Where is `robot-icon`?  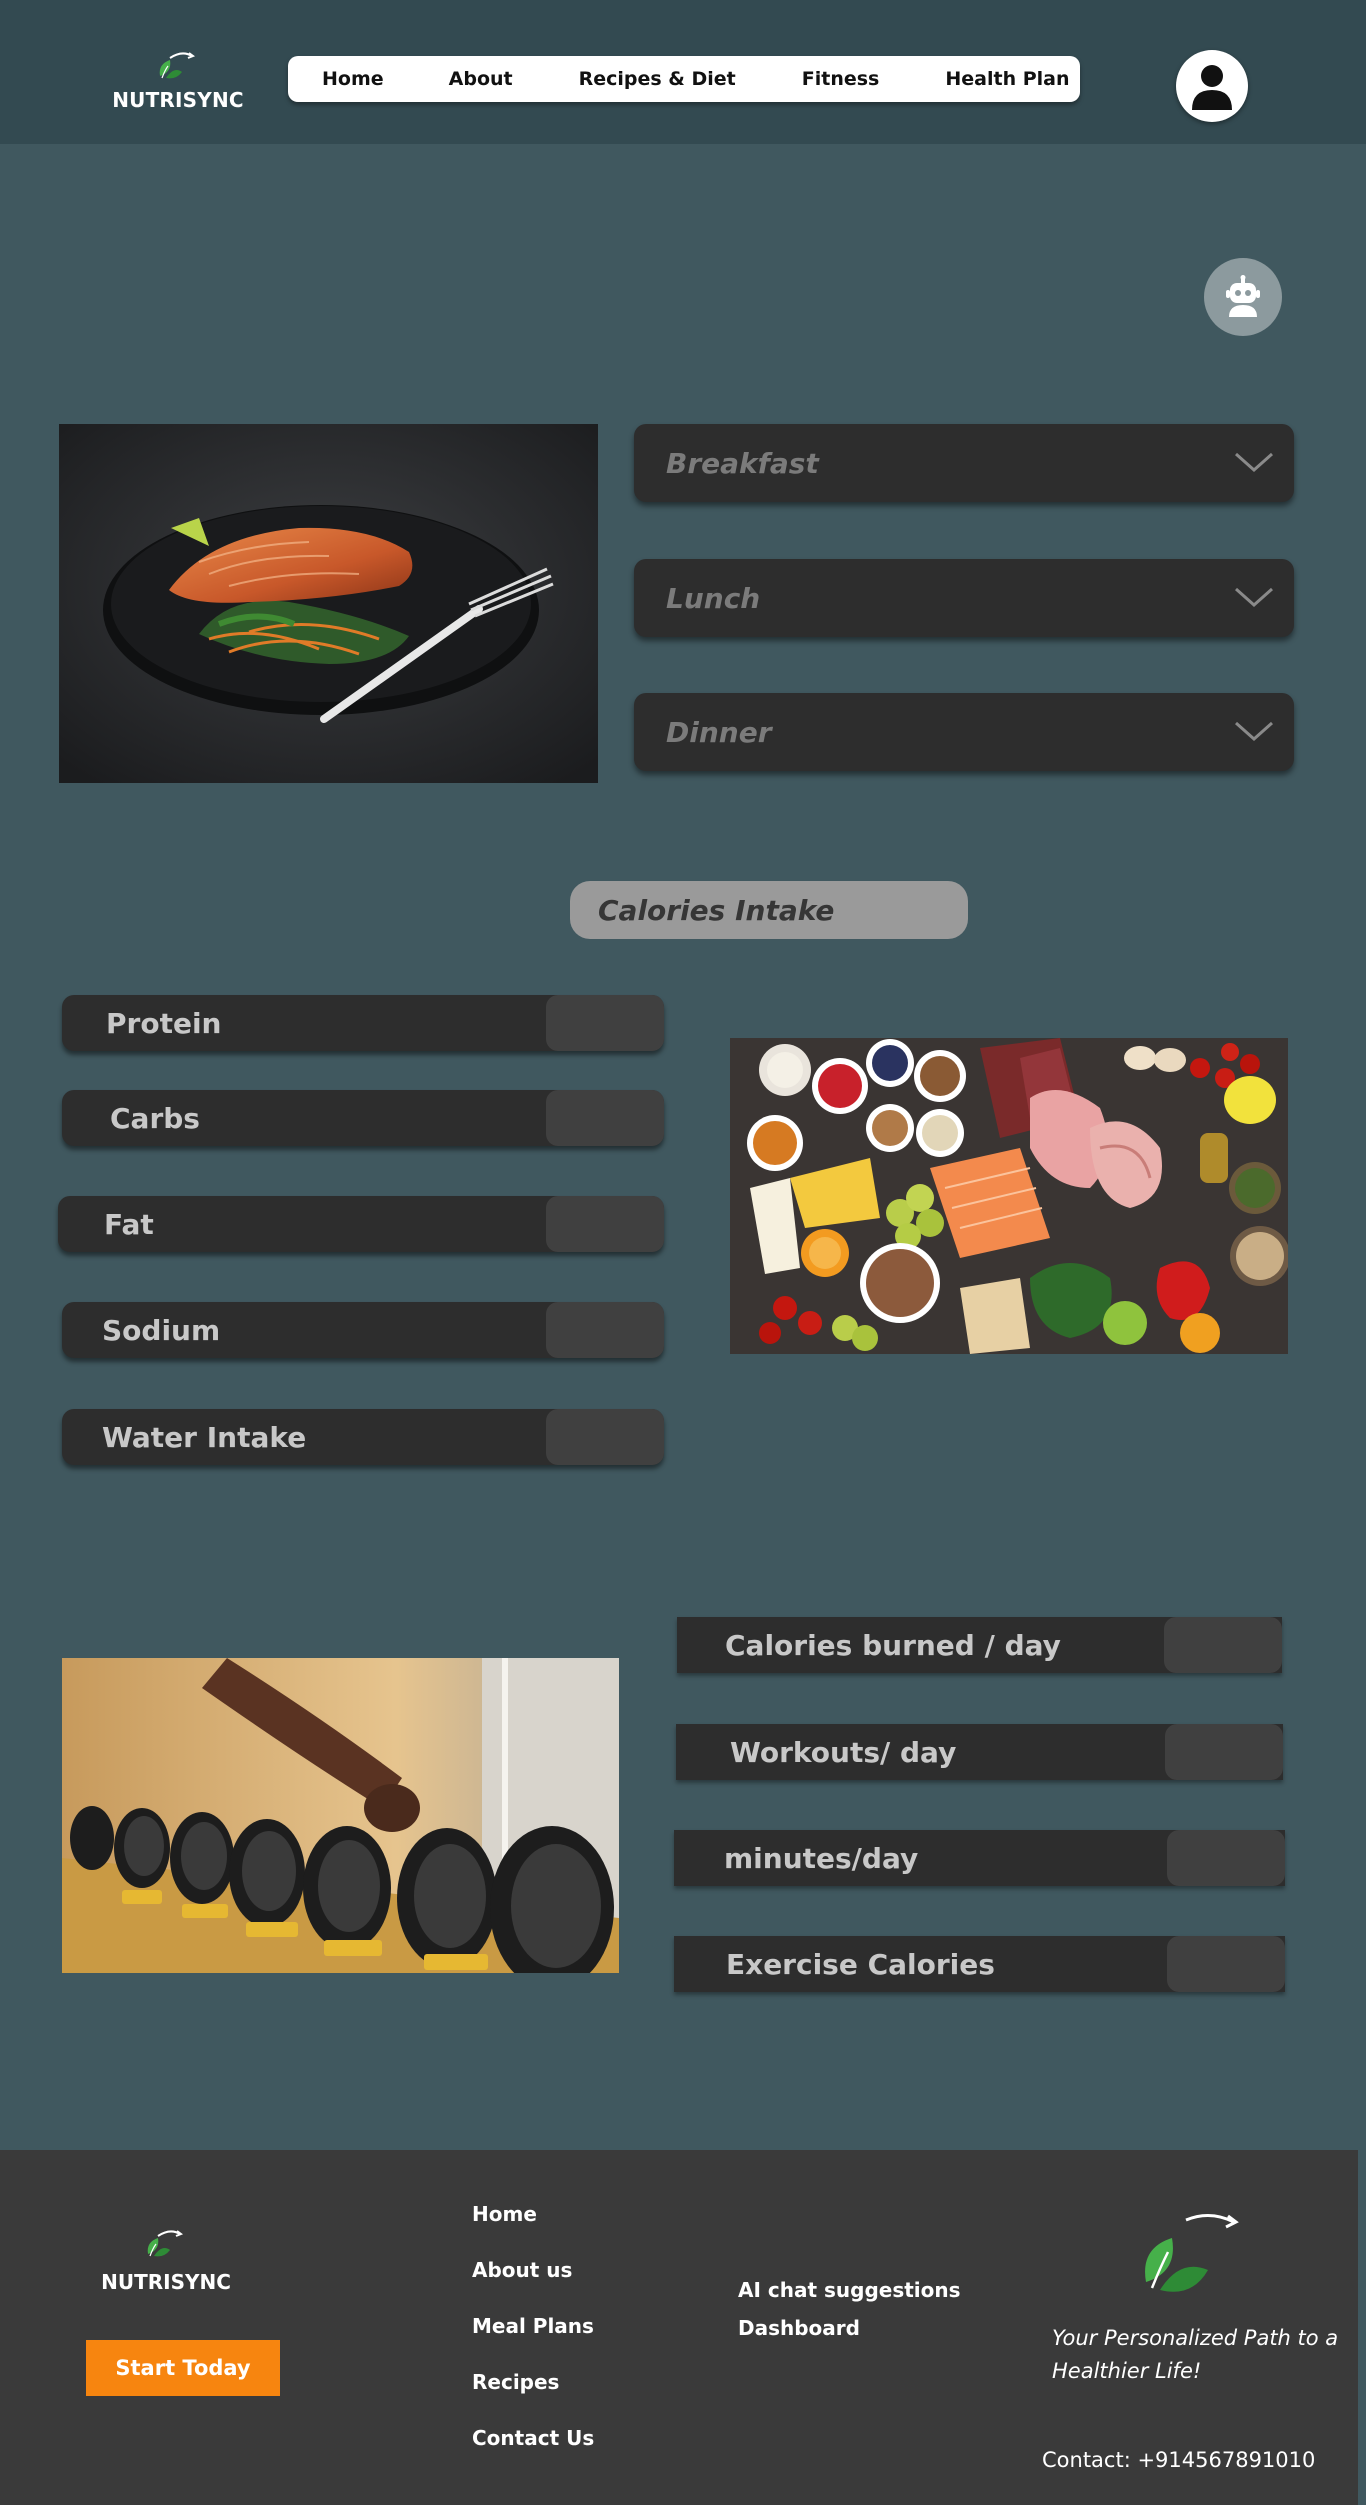
robot-icon is located at coordinates (1243, 296).